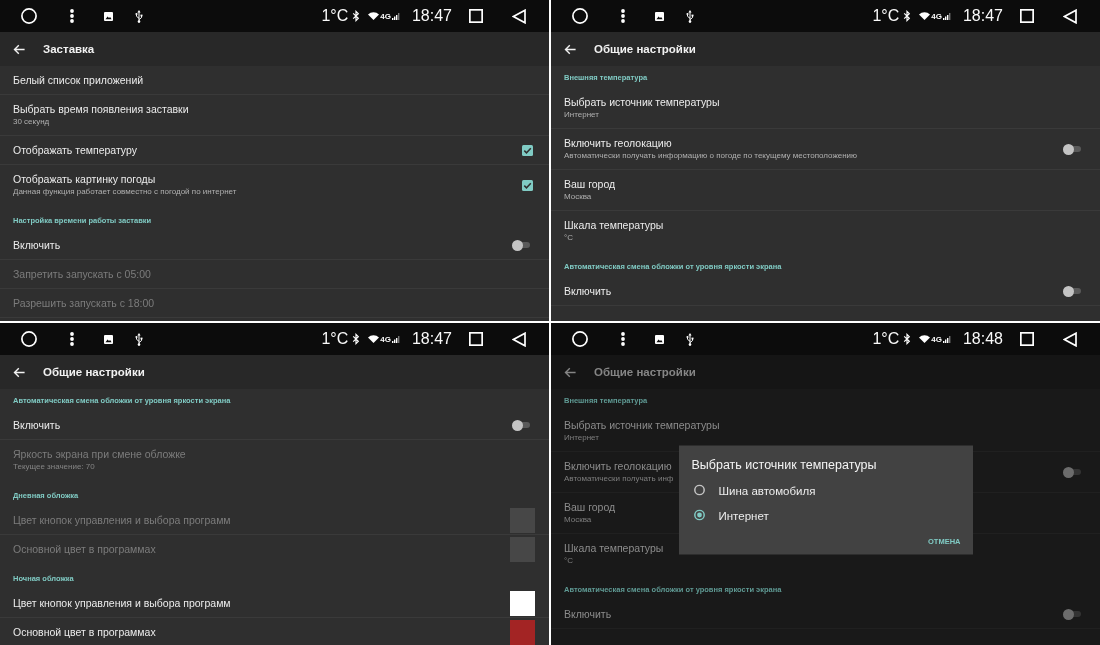 The width and height of the screenshot is (1100, 645). I want to click on setting-summary: 30 секунд, so click(31, 122).